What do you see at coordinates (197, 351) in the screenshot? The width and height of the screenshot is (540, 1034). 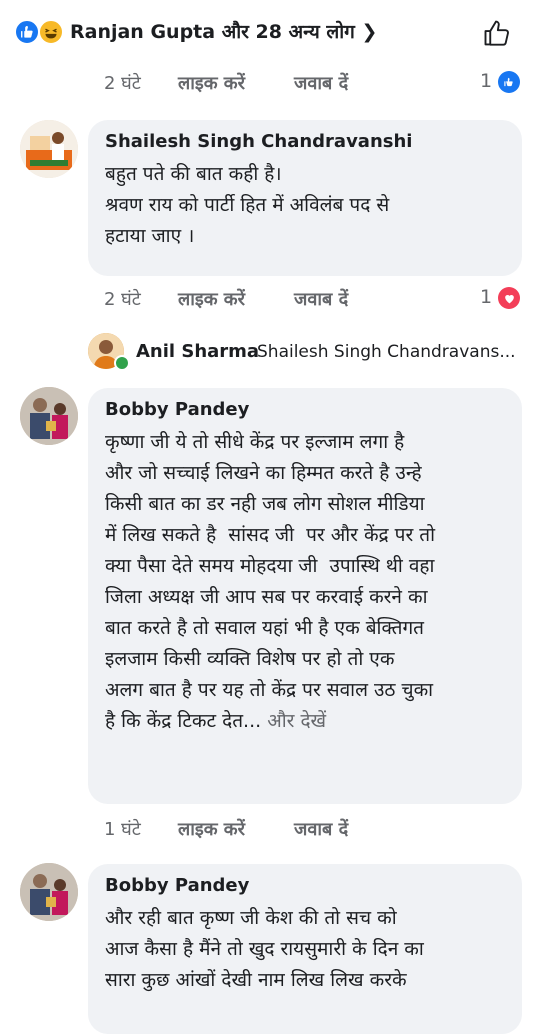 I see `reply-author: Anil Sharma` at bounding box center [197, 351].